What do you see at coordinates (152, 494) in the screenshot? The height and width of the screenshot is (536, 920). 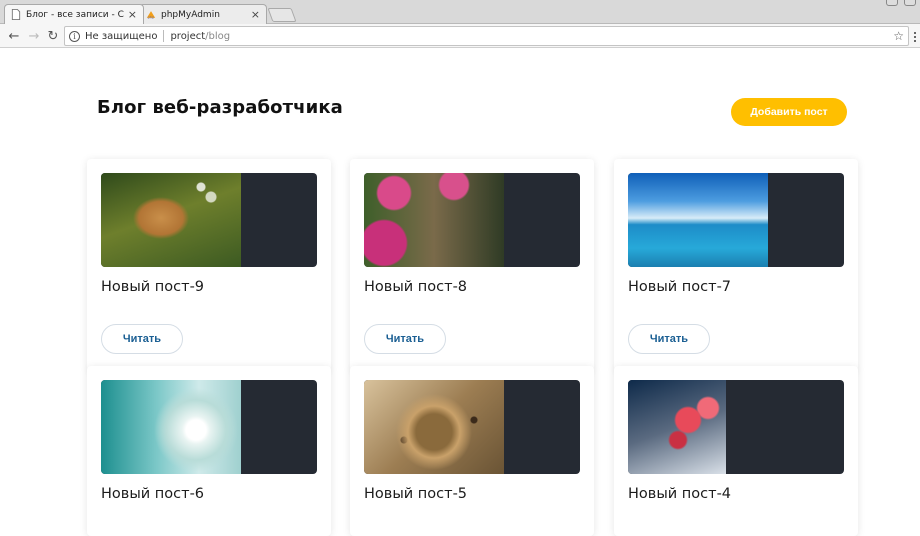 I see `post-title: Новый пост-6` at bounding box center [152, 494].